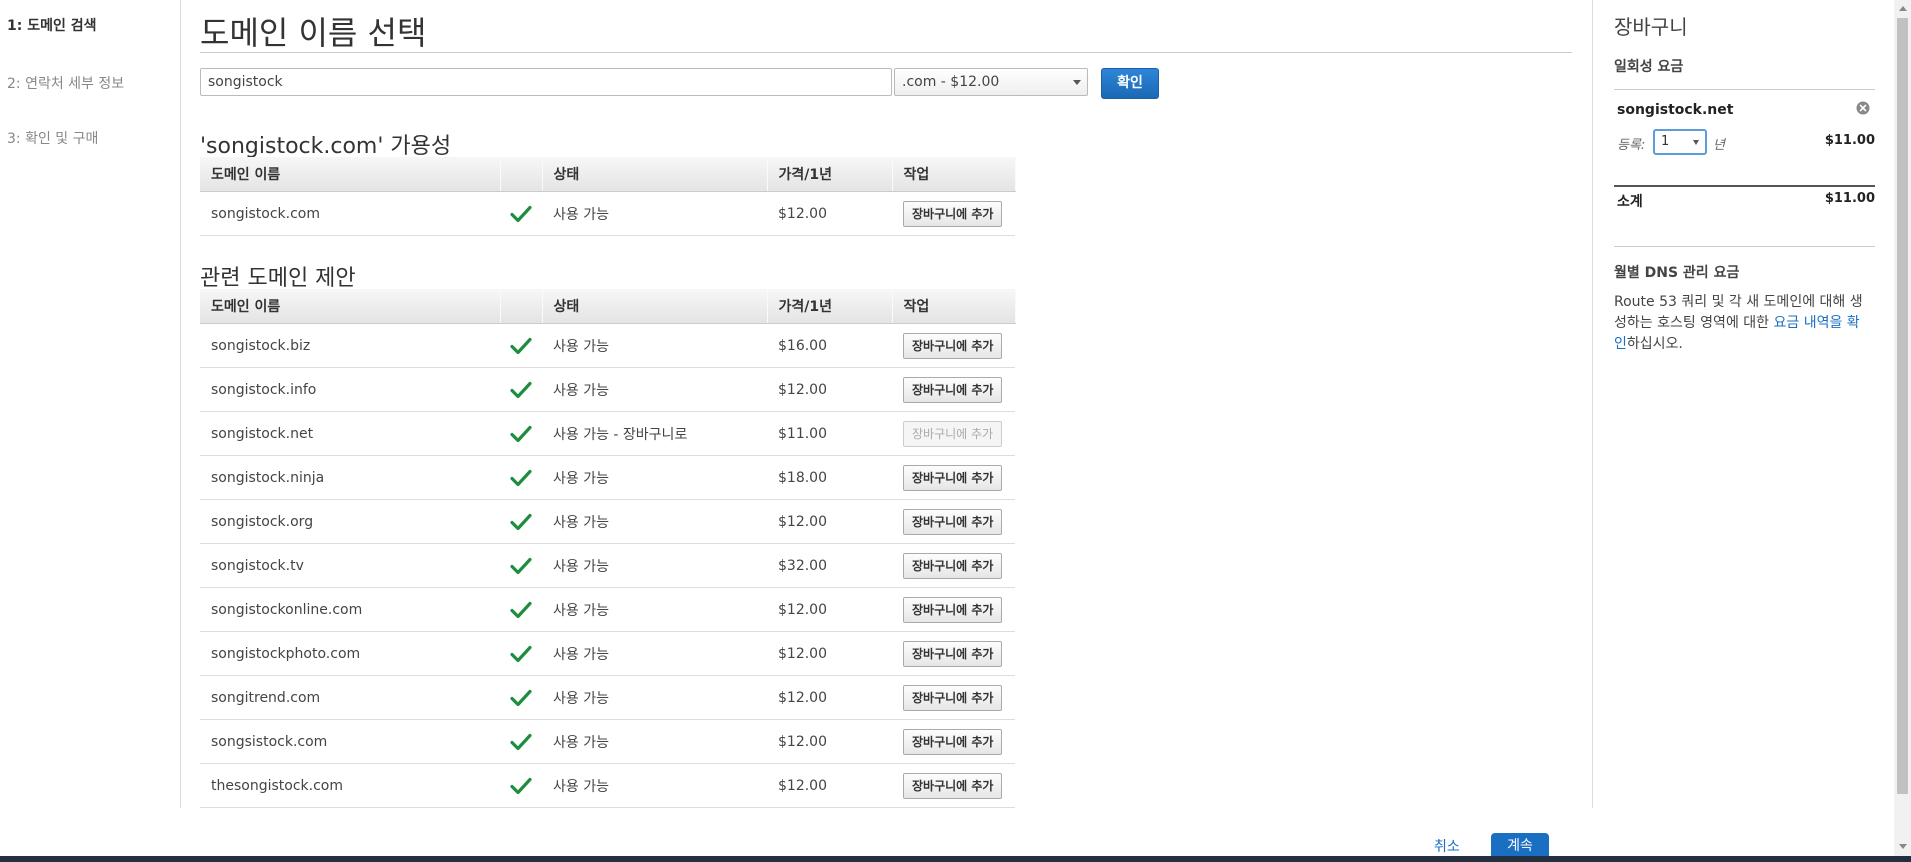  What do you see at coordinates (52, 25) in the screenshot?
I see `wizard-step-search: 1: 도메인 검색` at bounding box center [52, 25].